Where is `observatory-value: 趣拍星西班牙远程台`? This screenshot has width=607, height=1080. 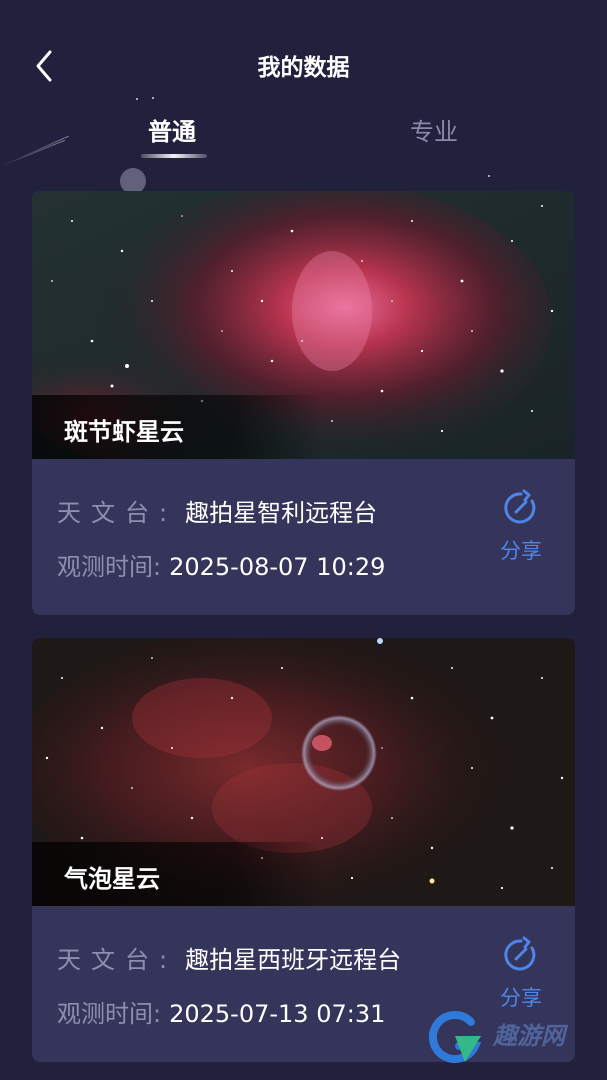
observatory-value: 趣拍星西班牙远程台 is located at coordinates (293, 960).